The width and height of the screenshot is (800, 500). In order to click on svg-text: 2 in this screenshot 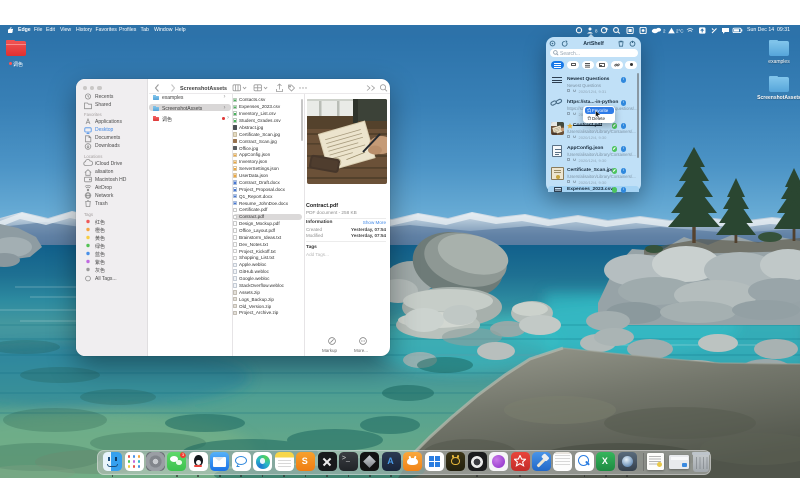, I will do `click(664, 30)`.